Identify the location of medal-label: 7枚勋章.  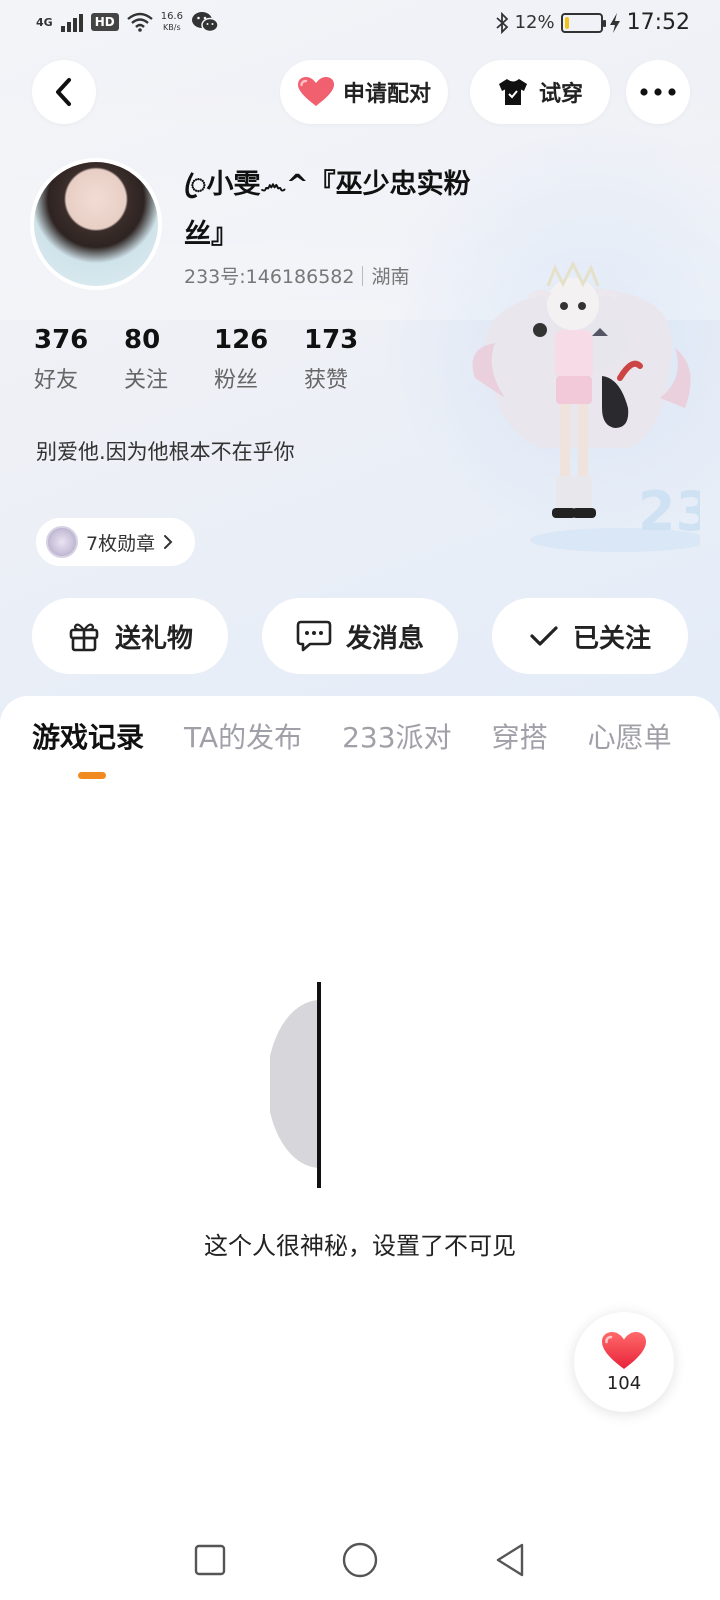
(121, 543).